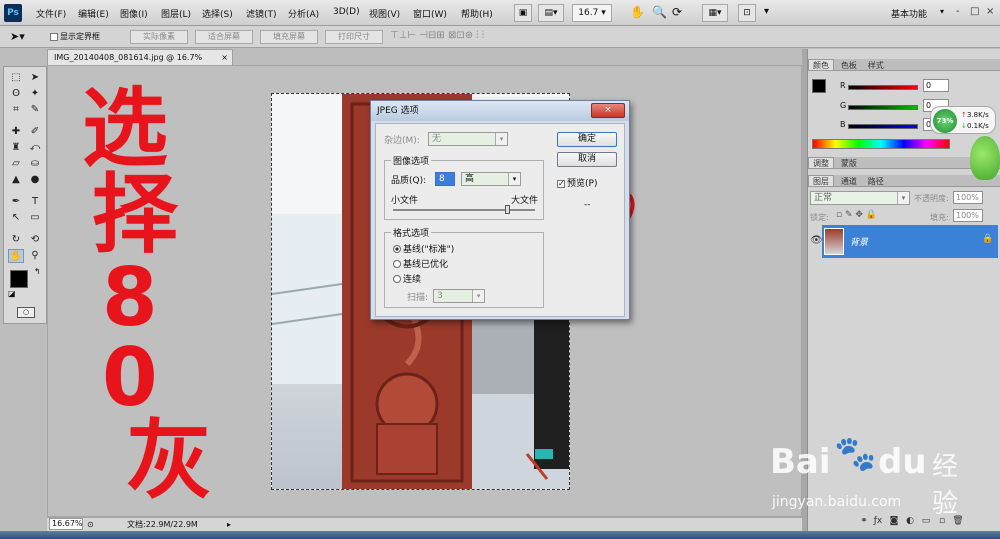 The image size is (1000, 539). What do you see at coordinates (445, 179) in the screenshot?
I see `quality-input: 8` at bounding box center [445, 179].